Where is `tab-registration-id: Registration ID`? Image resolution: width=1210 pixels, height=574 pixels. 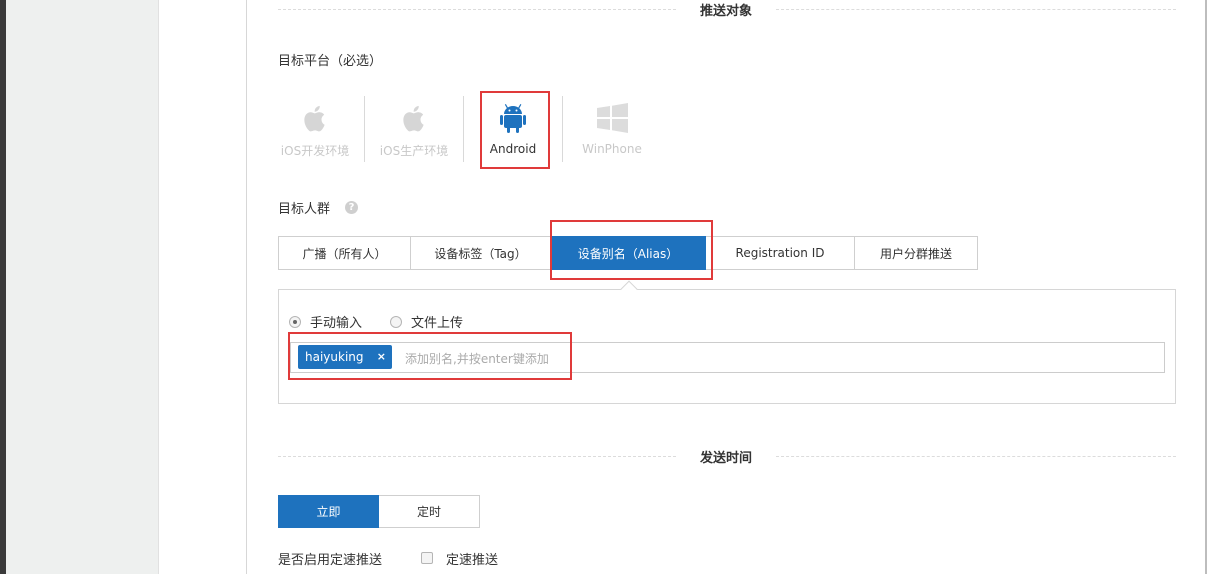 tab-registration-id: Registration ID is located at coordinates (780, 253).